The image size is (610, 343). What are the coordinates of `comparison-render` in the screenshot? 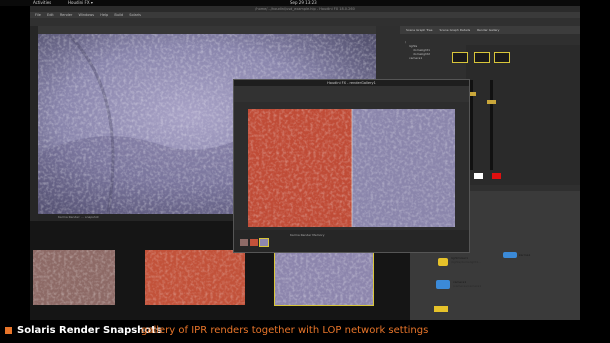 It's located at (351, 168).